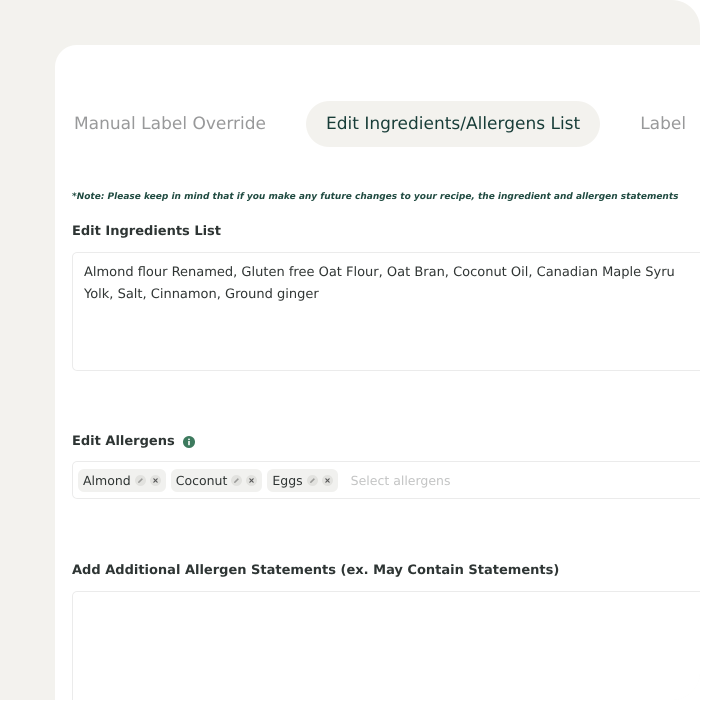 The image size is (701, 701). What do you see at coordinates (123, 441) in the screenshot?
I see `field-label: Edit Allergens` at bounding box center [123, 441].